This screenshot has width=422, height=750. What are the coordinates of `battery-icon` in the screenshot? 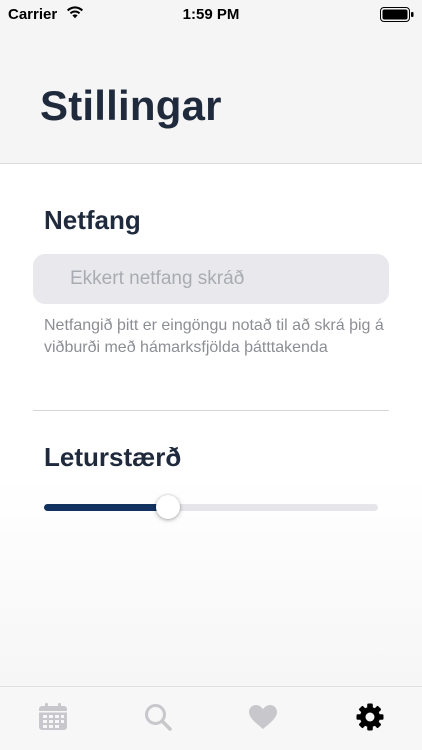 It's located at (397, 16).